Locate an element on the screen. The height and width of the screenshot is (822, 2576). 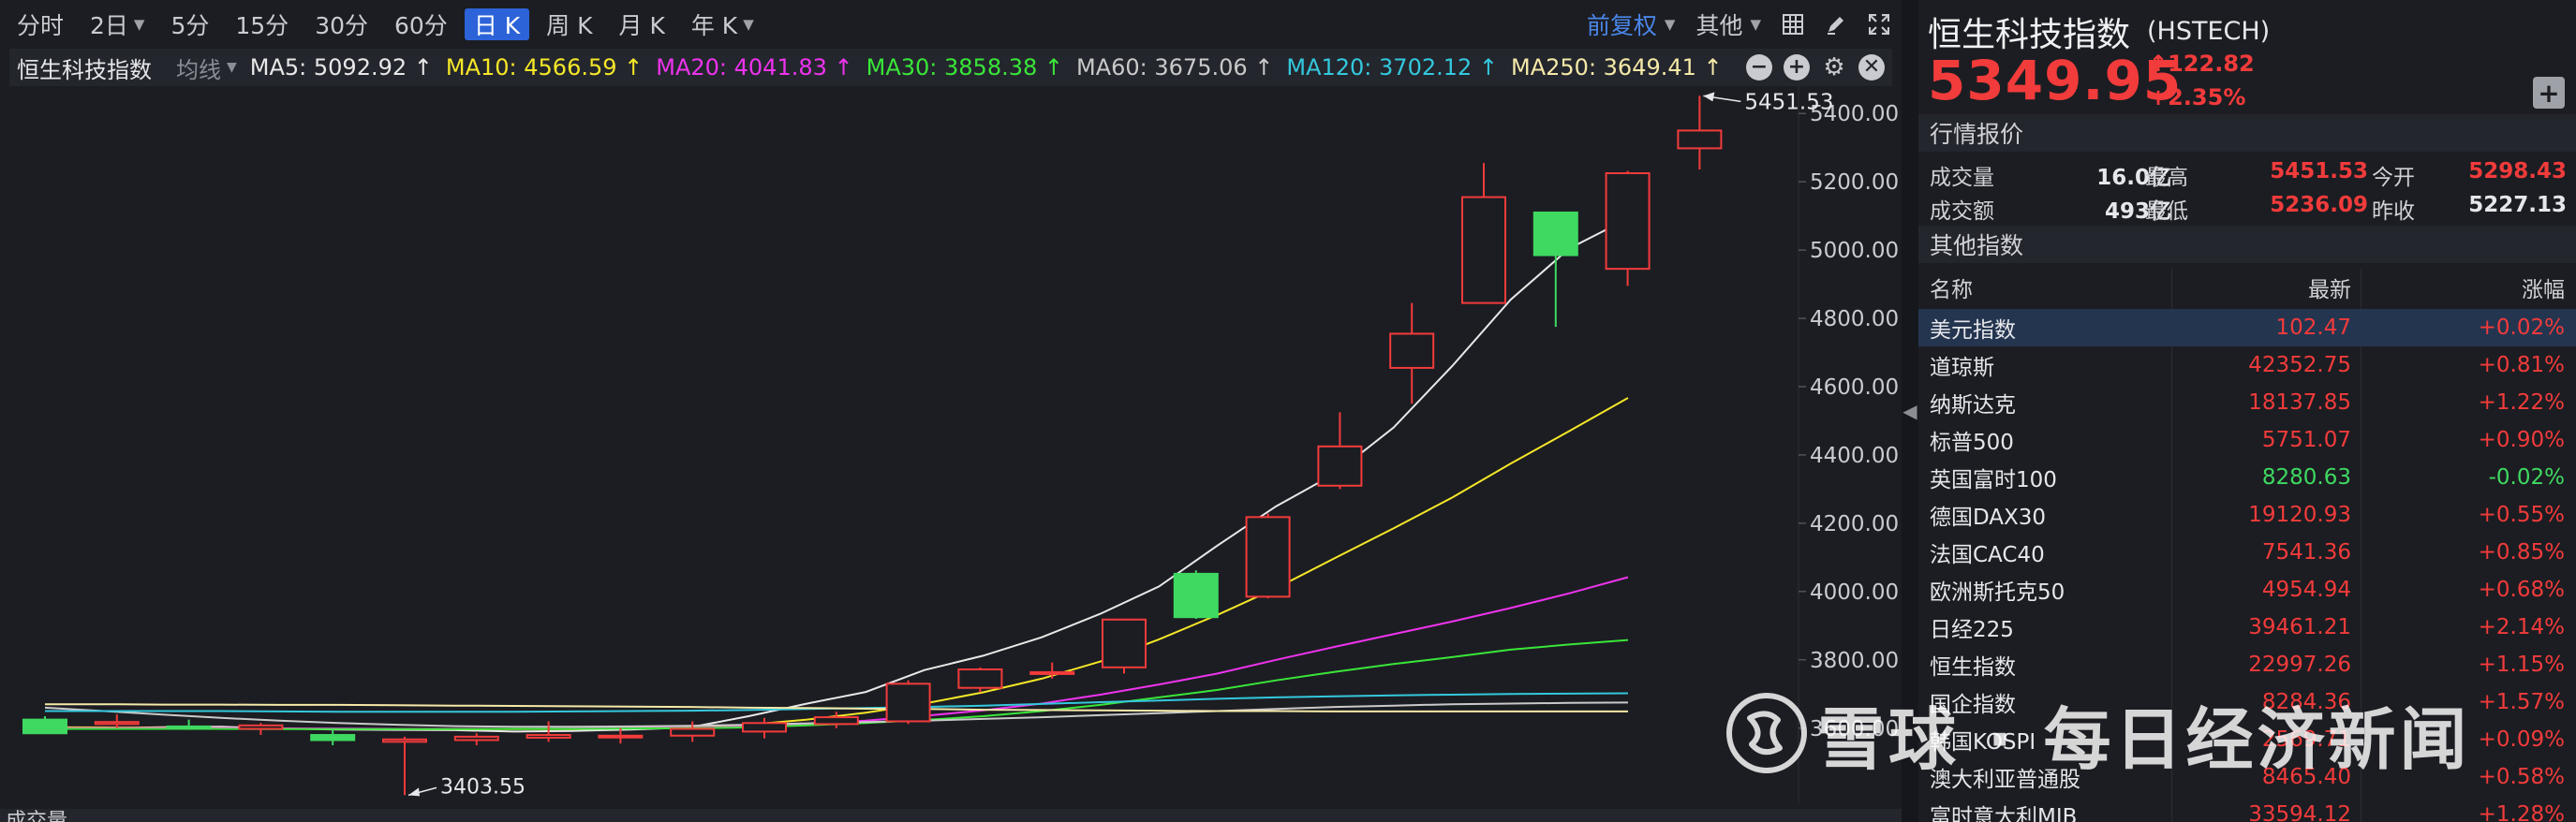
index-row: 德国DAX30 19120.93 +0.55% is located at coordinates (2247, 515).